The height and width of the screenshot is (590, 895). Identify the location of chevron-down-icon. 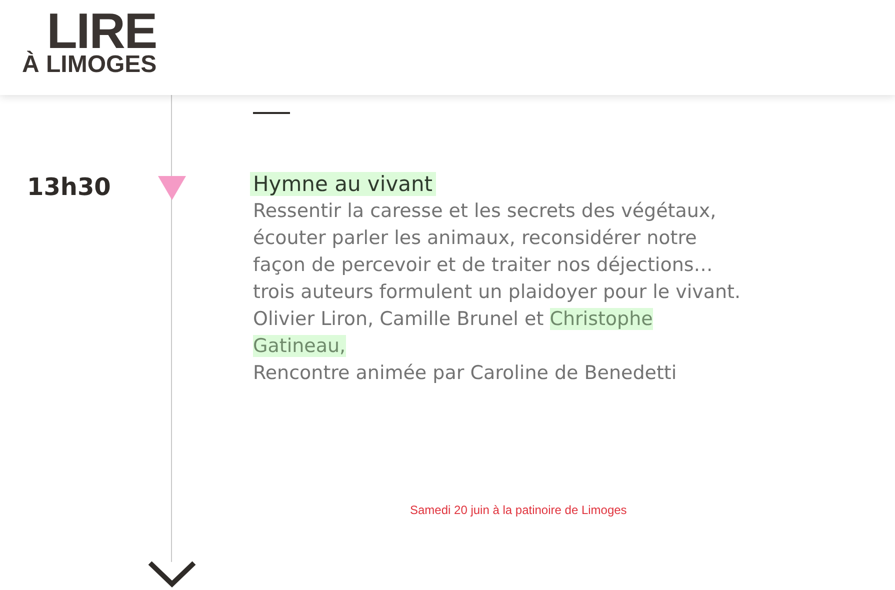
(172, 574).